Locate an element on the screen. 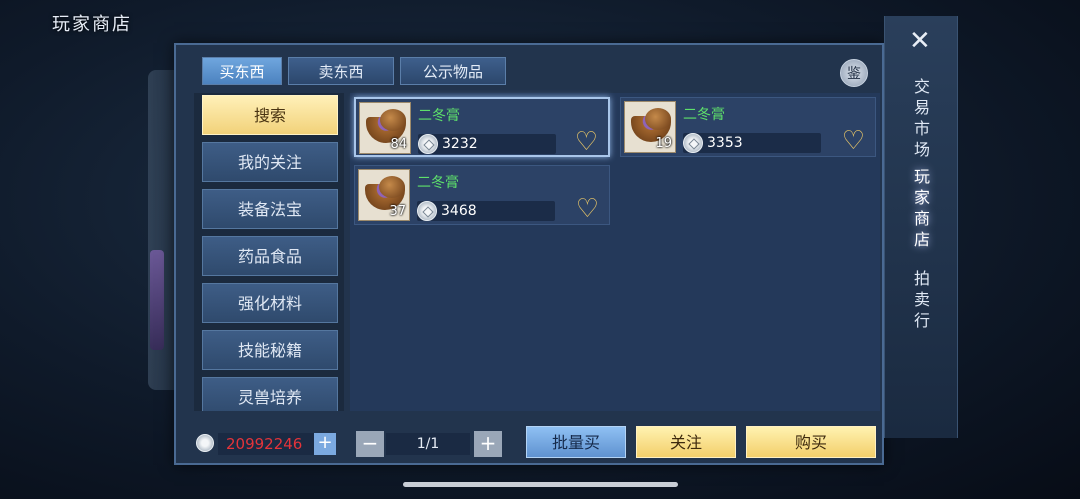 The width and height of the screenshot is (1080, 499). tab-bar: 买东西 卖东西 公示物品 is located at coordinates (354, 71).